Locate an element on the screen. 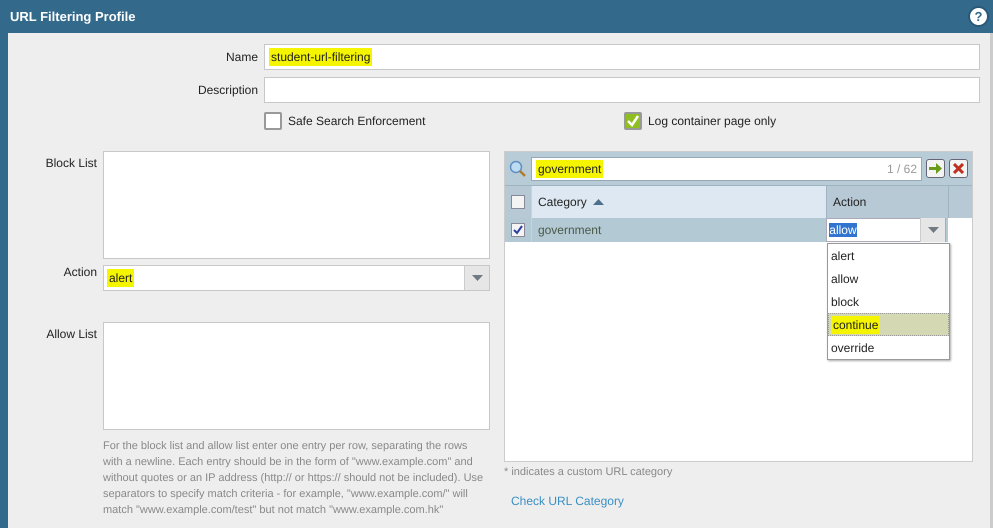 The width and height of the screenshot is (993, 528). menu-item: continue is located at coordinates (888, 324).